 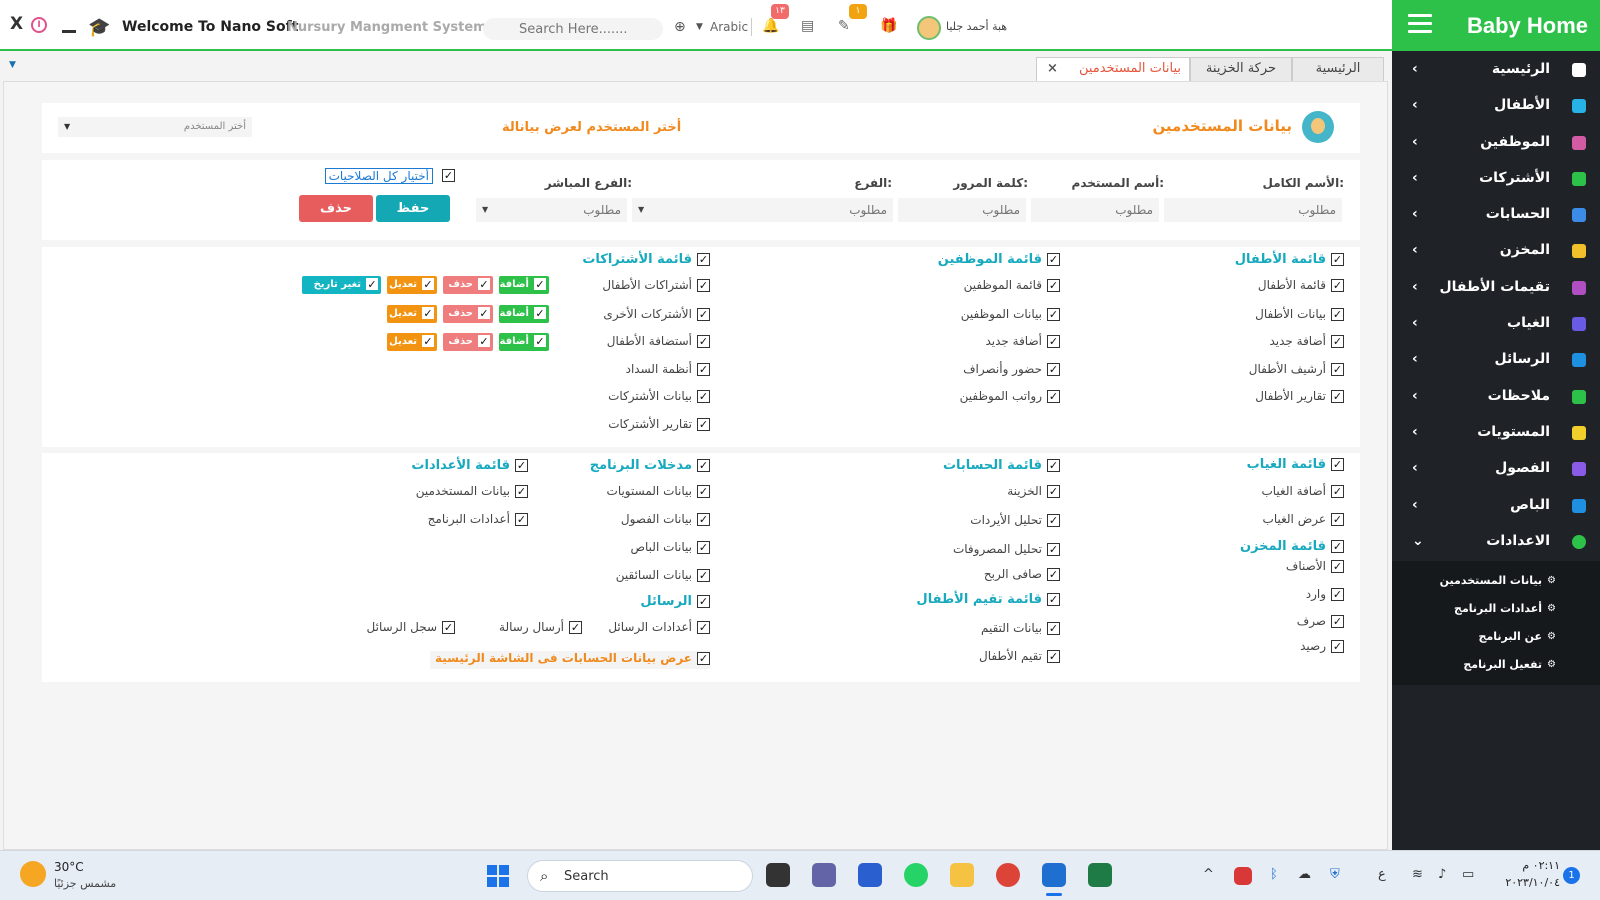 I want to click on perm-item: قائمة الأطفال, so click(x=1244, y=287).